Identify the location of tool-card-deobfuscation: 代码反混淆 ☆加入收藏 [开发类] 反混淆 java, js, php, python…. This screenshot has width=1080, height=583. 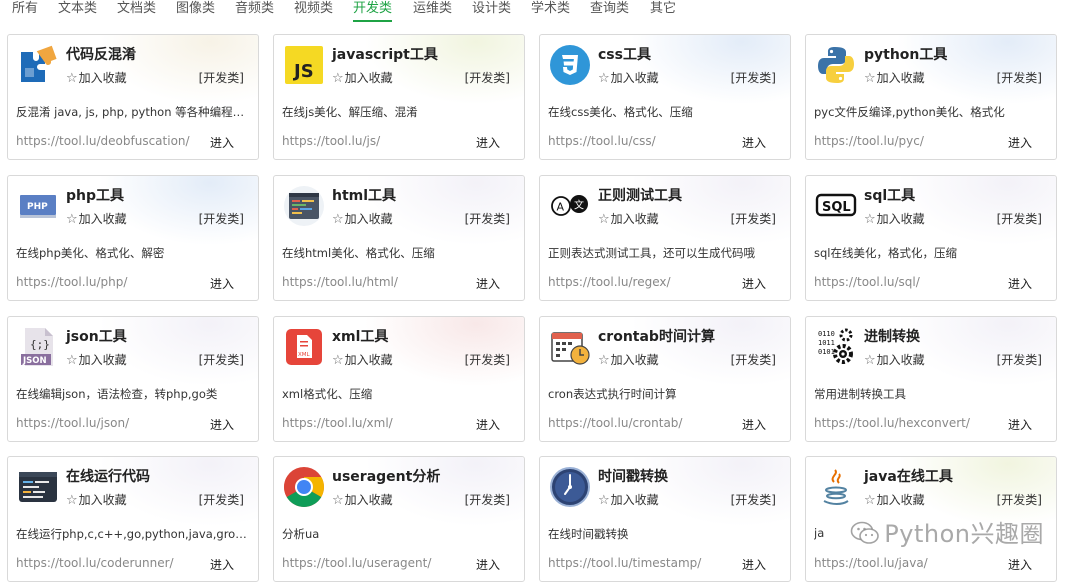
(133, 97).